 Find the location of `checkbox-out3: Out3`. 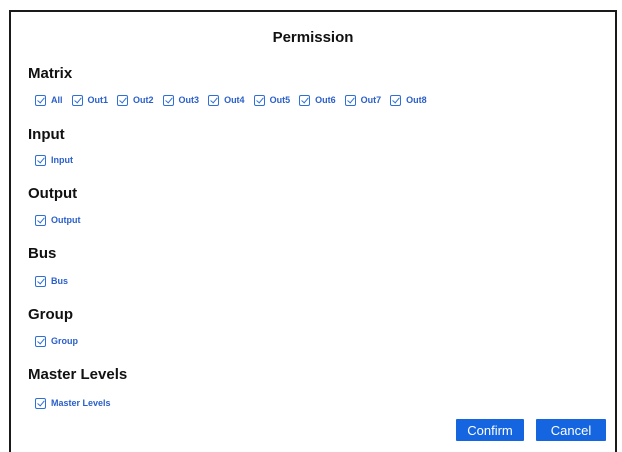

checkbox-out3: Out3 is located at coordinates (180, 100).